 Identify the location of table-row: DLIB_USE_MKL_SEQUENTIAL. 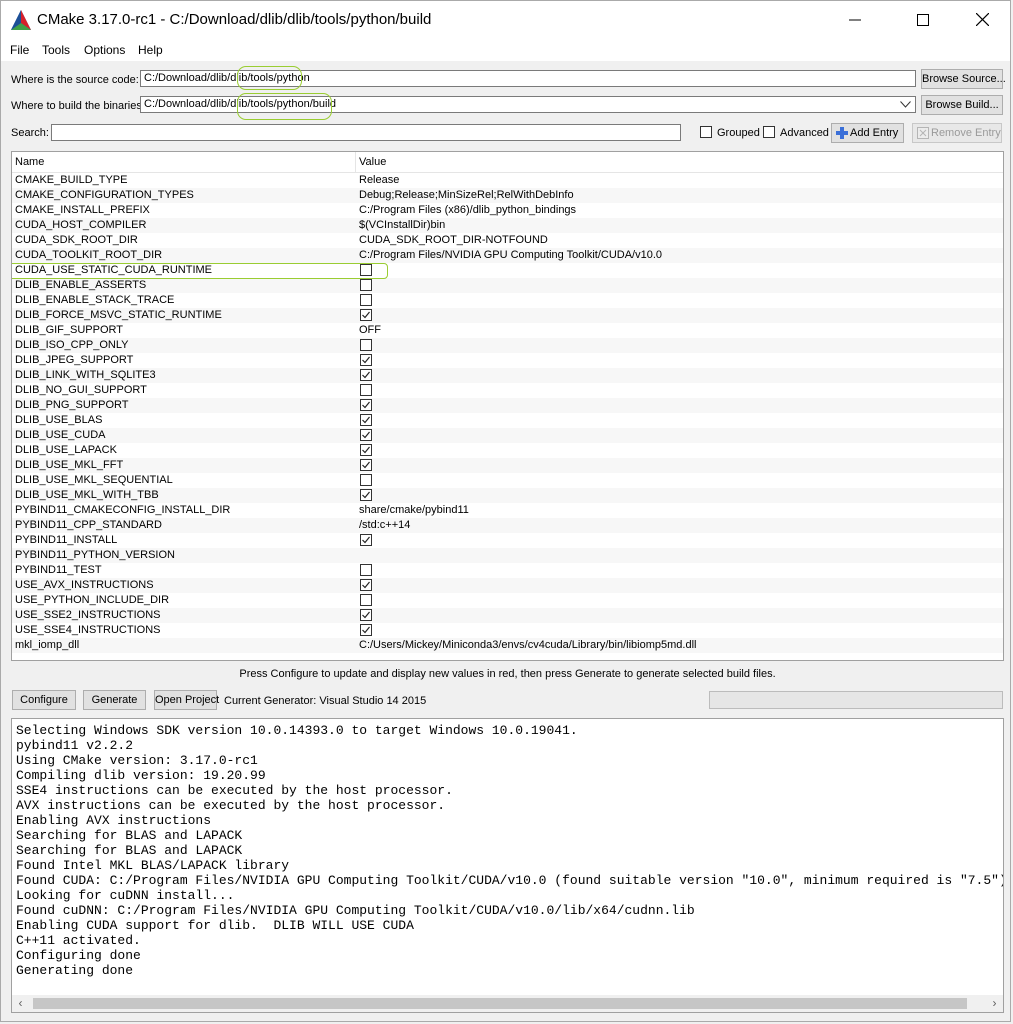
(507, 480).